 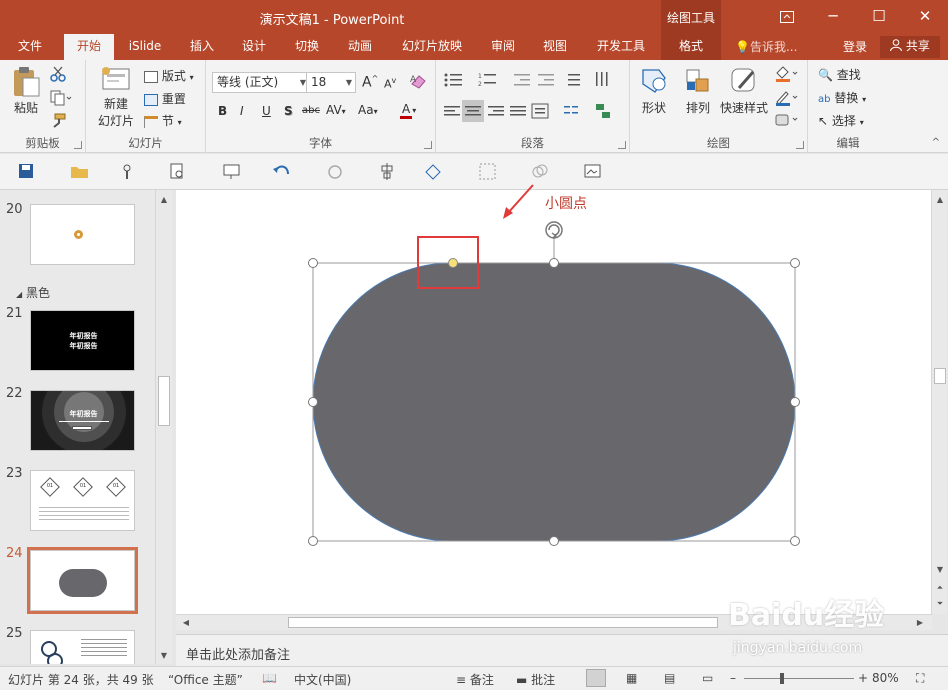 I want to click on notes-toggle: ≡ 备注, so click(x=475, y=679).